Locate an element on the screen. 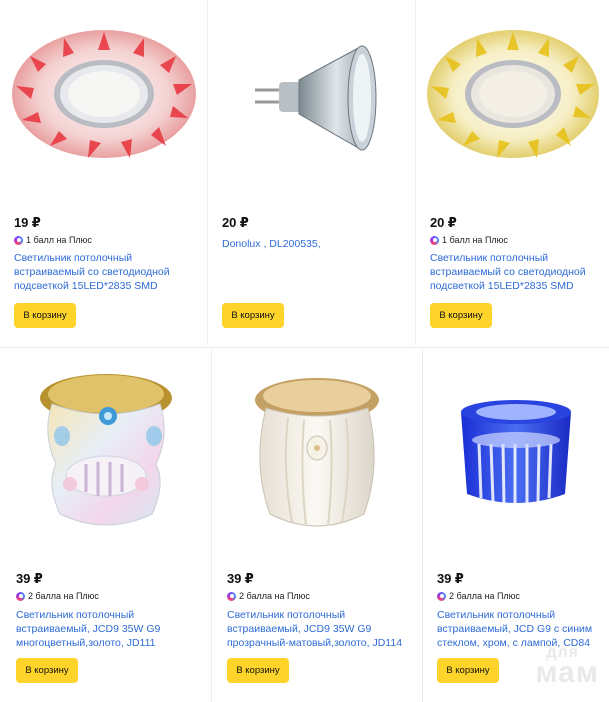 The image size is (609, 702). product-price: 19 ₽ is located at coordinates (27, 222).